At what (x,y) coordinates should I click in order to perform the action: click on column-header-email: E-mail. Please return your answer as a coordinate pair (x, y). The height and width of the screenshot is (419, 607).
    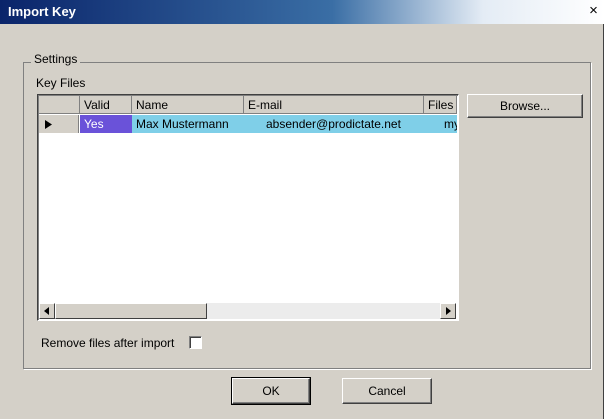
    Looking at the image, I should click on (334, 105).